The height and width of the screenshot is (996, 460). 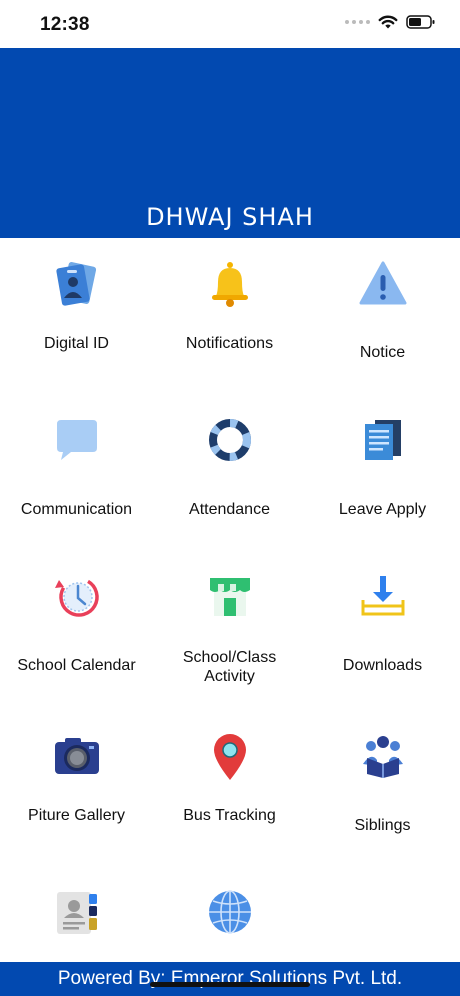 I want to click on footer-bar: Powered By: Emperor Solutions Pvt. Ltd., so click(x=230, y=979).